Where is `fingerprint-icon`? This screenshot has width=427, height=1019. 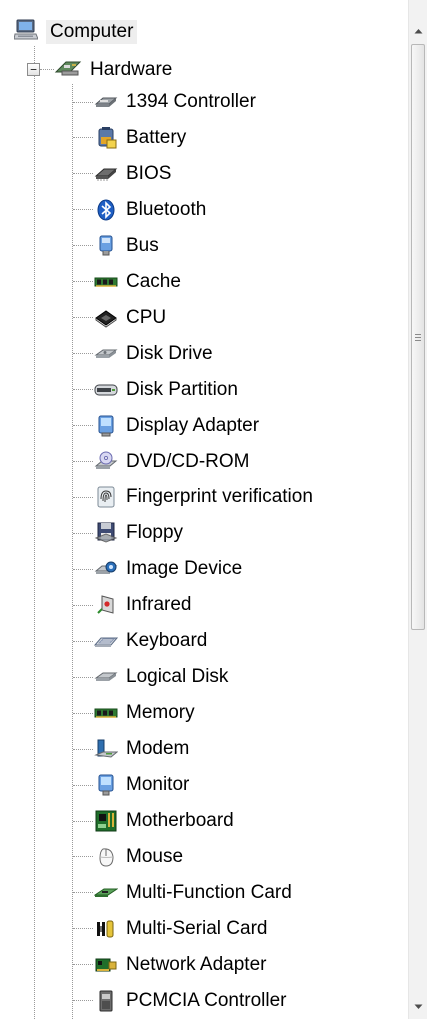 fingerprint-icon is located at coordinates (106, 497).